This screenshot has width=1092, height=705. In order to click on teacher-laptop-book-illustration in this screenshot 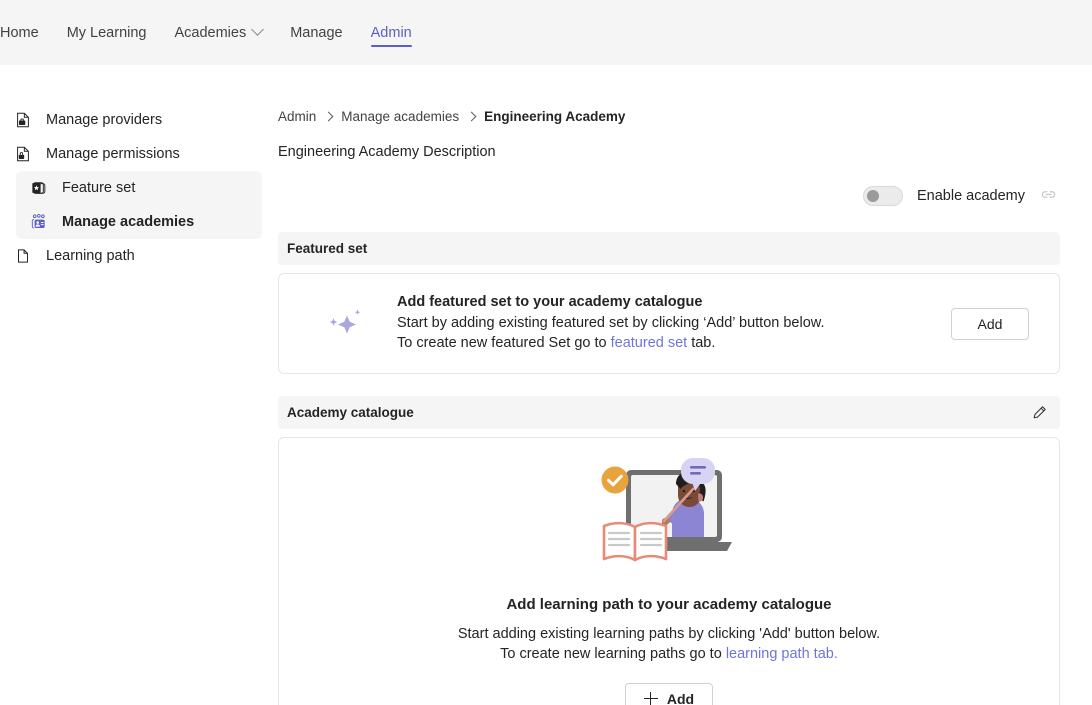, I will do `click(669, 518)`.